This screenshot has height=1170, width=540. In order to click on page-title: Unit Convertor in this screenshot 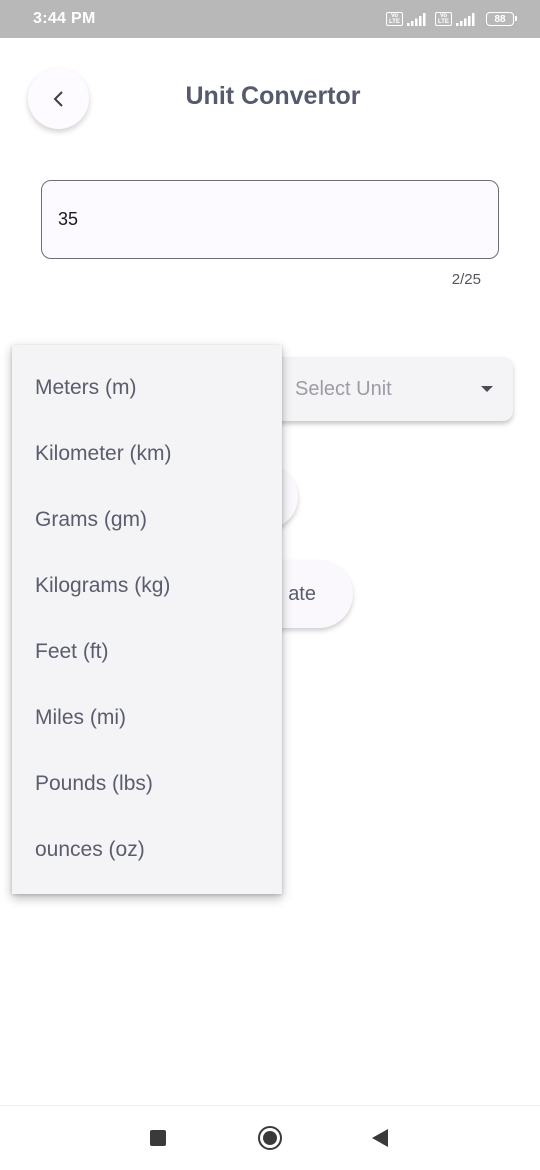, I will do `click(273, 96)`.